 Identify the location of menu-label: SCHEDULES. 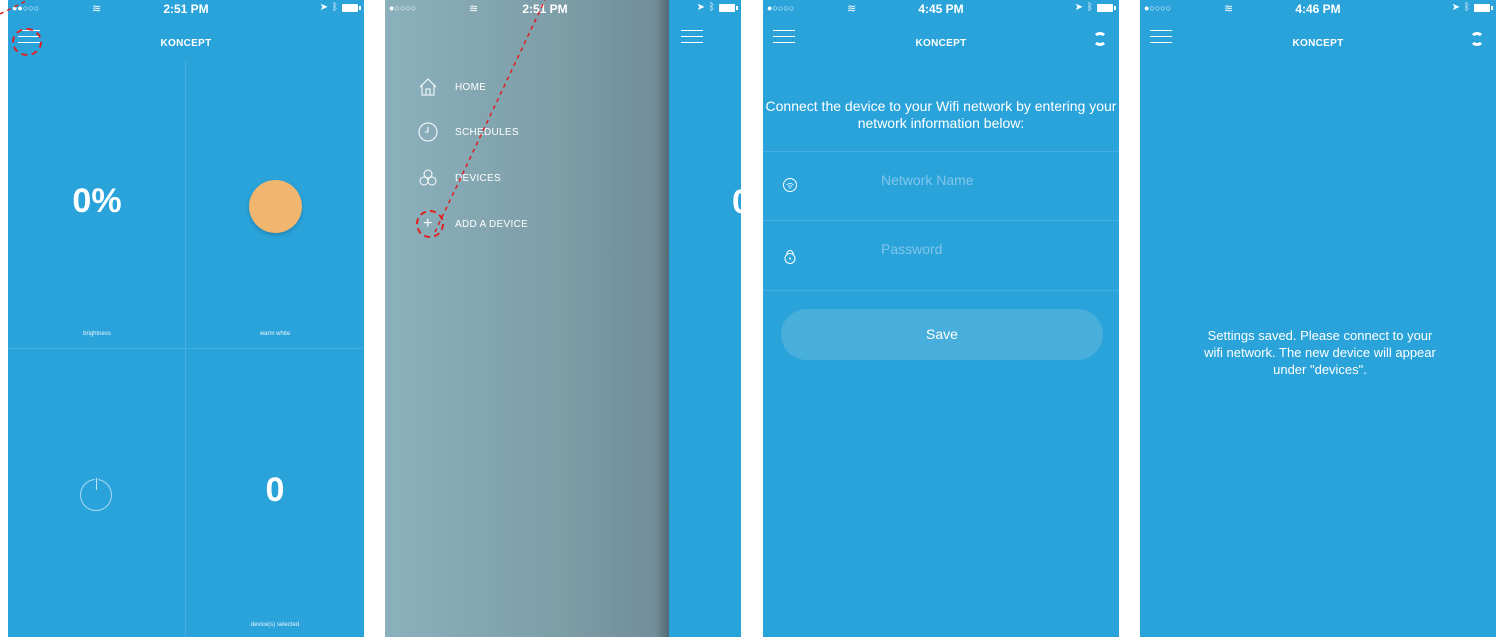
(487, 132).